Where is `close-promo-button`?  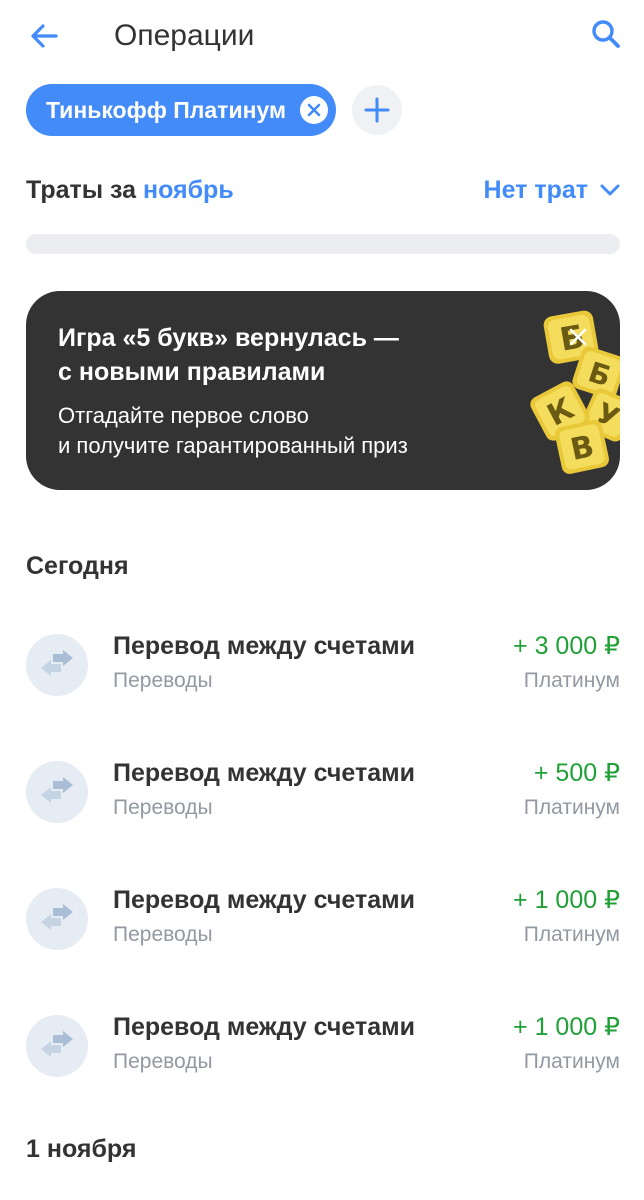
close-promo-button is located at coordinates (578, 337).